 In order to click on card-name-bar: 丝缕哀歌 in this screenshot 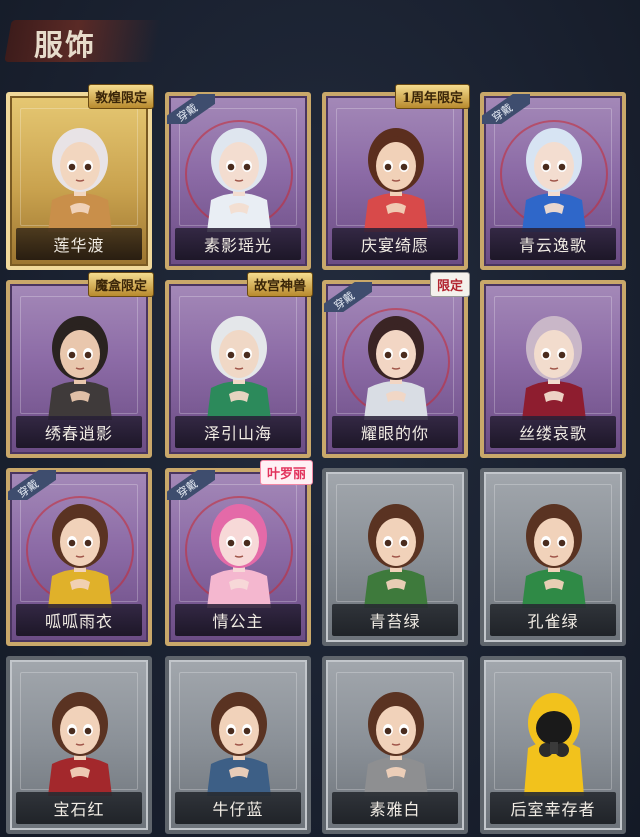, I will do `click(553, 432)`.